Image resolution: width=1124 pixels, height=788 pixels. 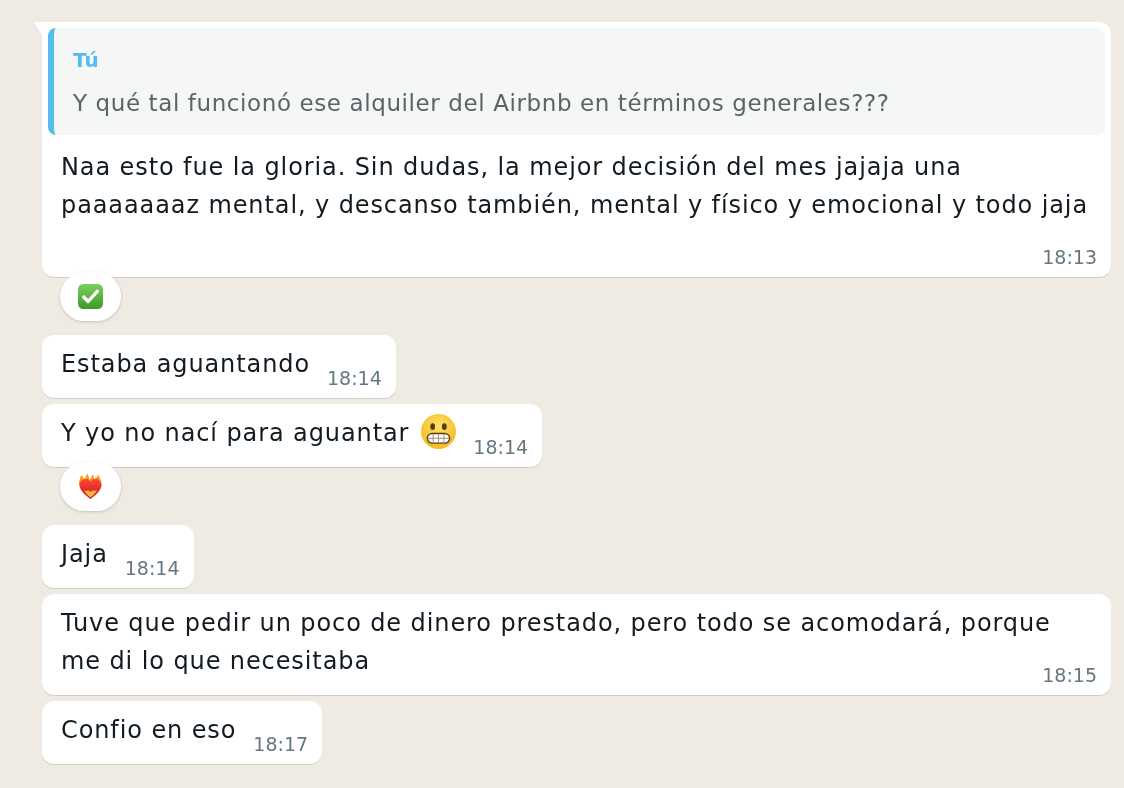 What do you see at coordinates (86, 60) in the screenshot?
I see `quoted-author: Tú` at bounding box center [86, 60].